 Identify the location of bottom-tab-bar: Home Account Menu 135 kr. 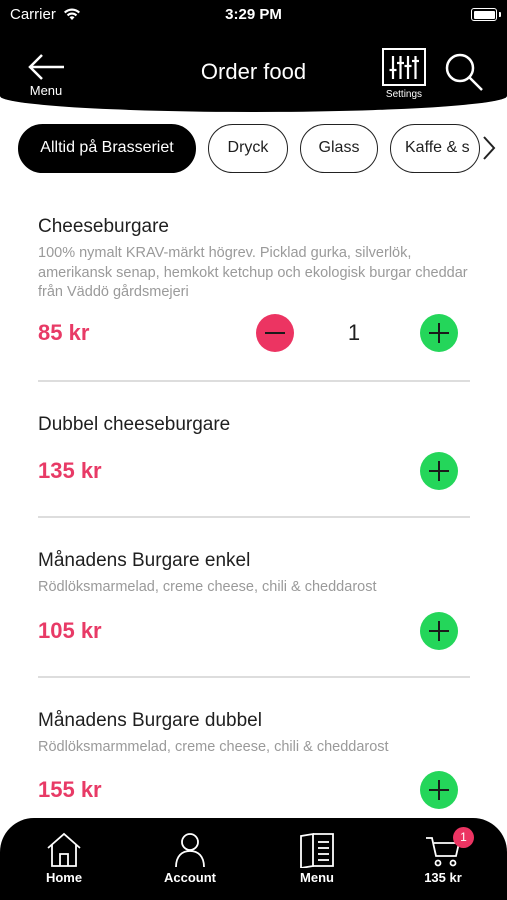
(253, 859).